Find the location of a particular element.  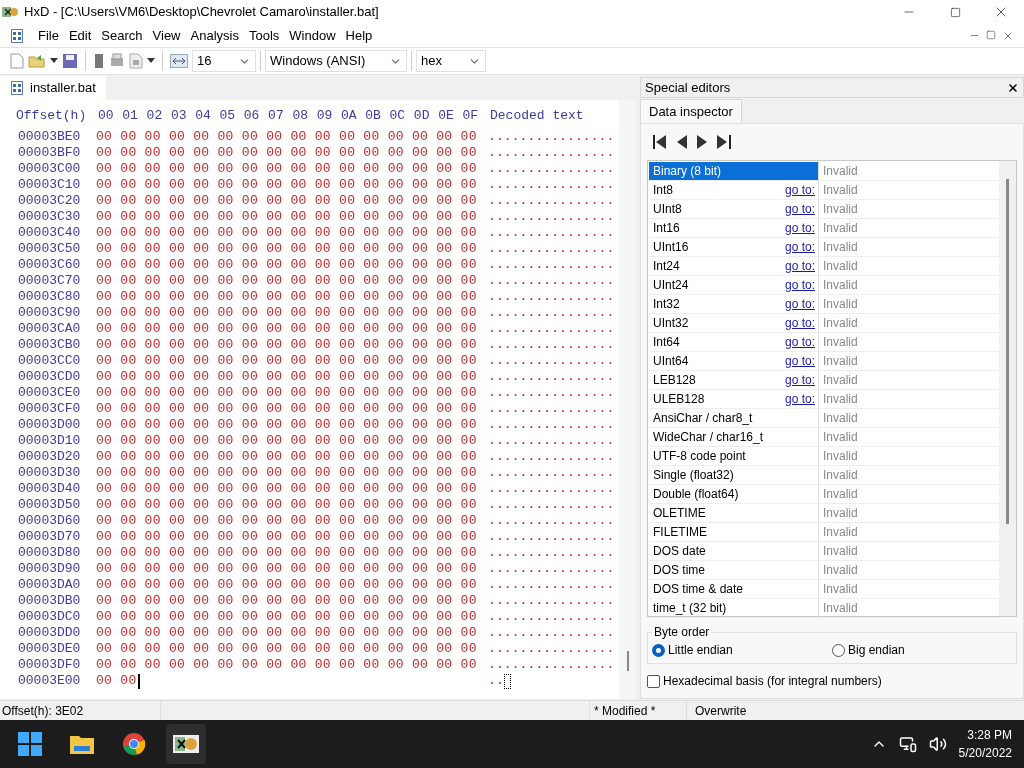

hex-basis-checkbox: Hexadecimal basis (for integral numbers) is located at coordinates (832, 681).